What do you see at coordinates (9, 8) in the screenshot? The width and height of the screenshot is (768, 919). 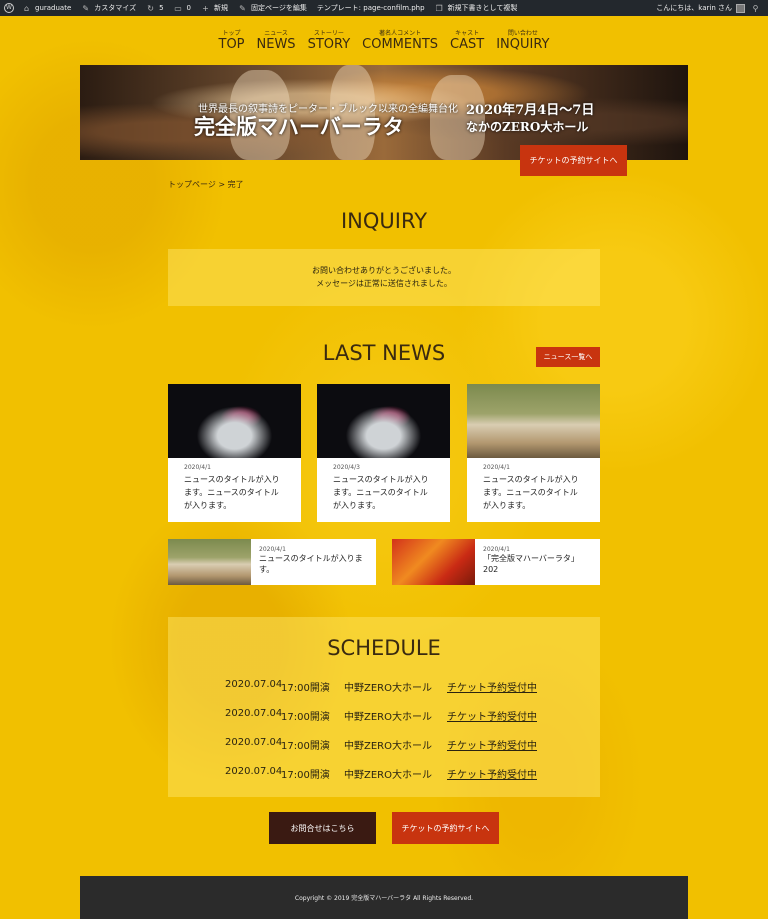 I see `wordpress-icon: W` at bounding box center [9, 8].